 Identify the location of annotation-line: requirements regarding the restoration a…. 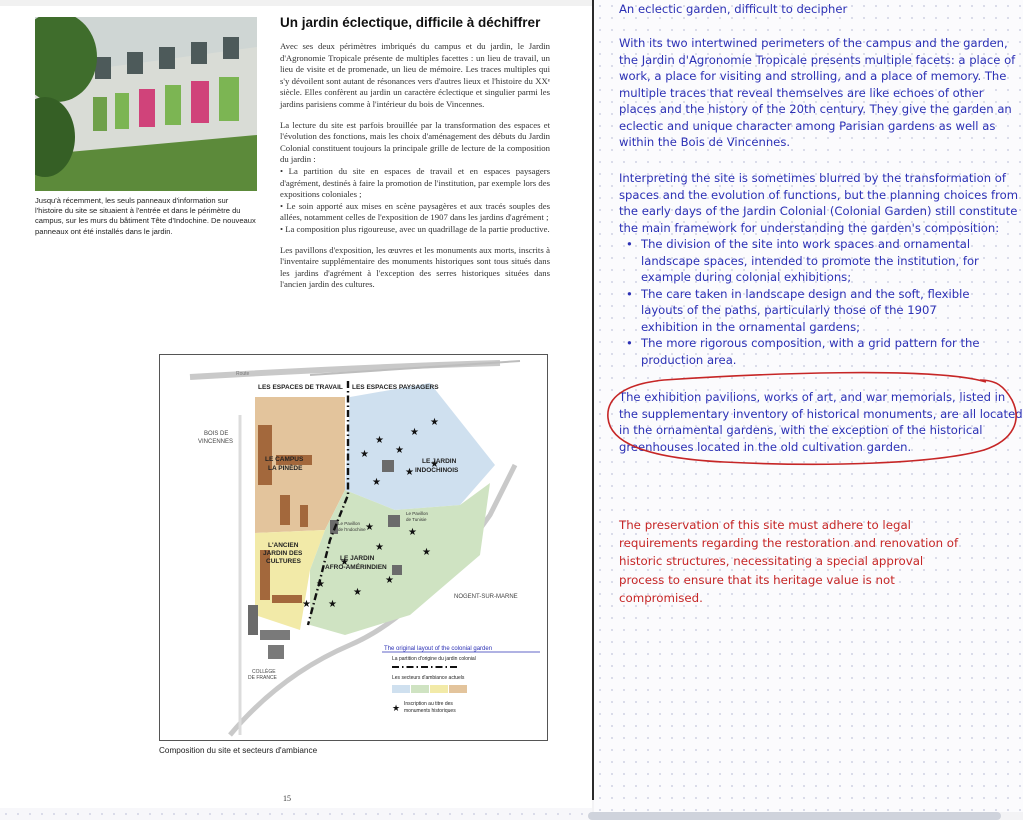
(789, 543).